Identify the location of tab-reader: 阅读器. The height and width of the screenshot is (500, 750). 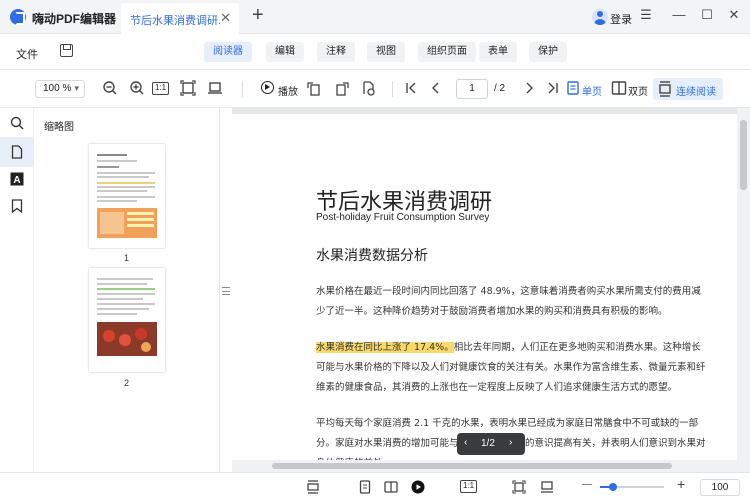
(228, 52).